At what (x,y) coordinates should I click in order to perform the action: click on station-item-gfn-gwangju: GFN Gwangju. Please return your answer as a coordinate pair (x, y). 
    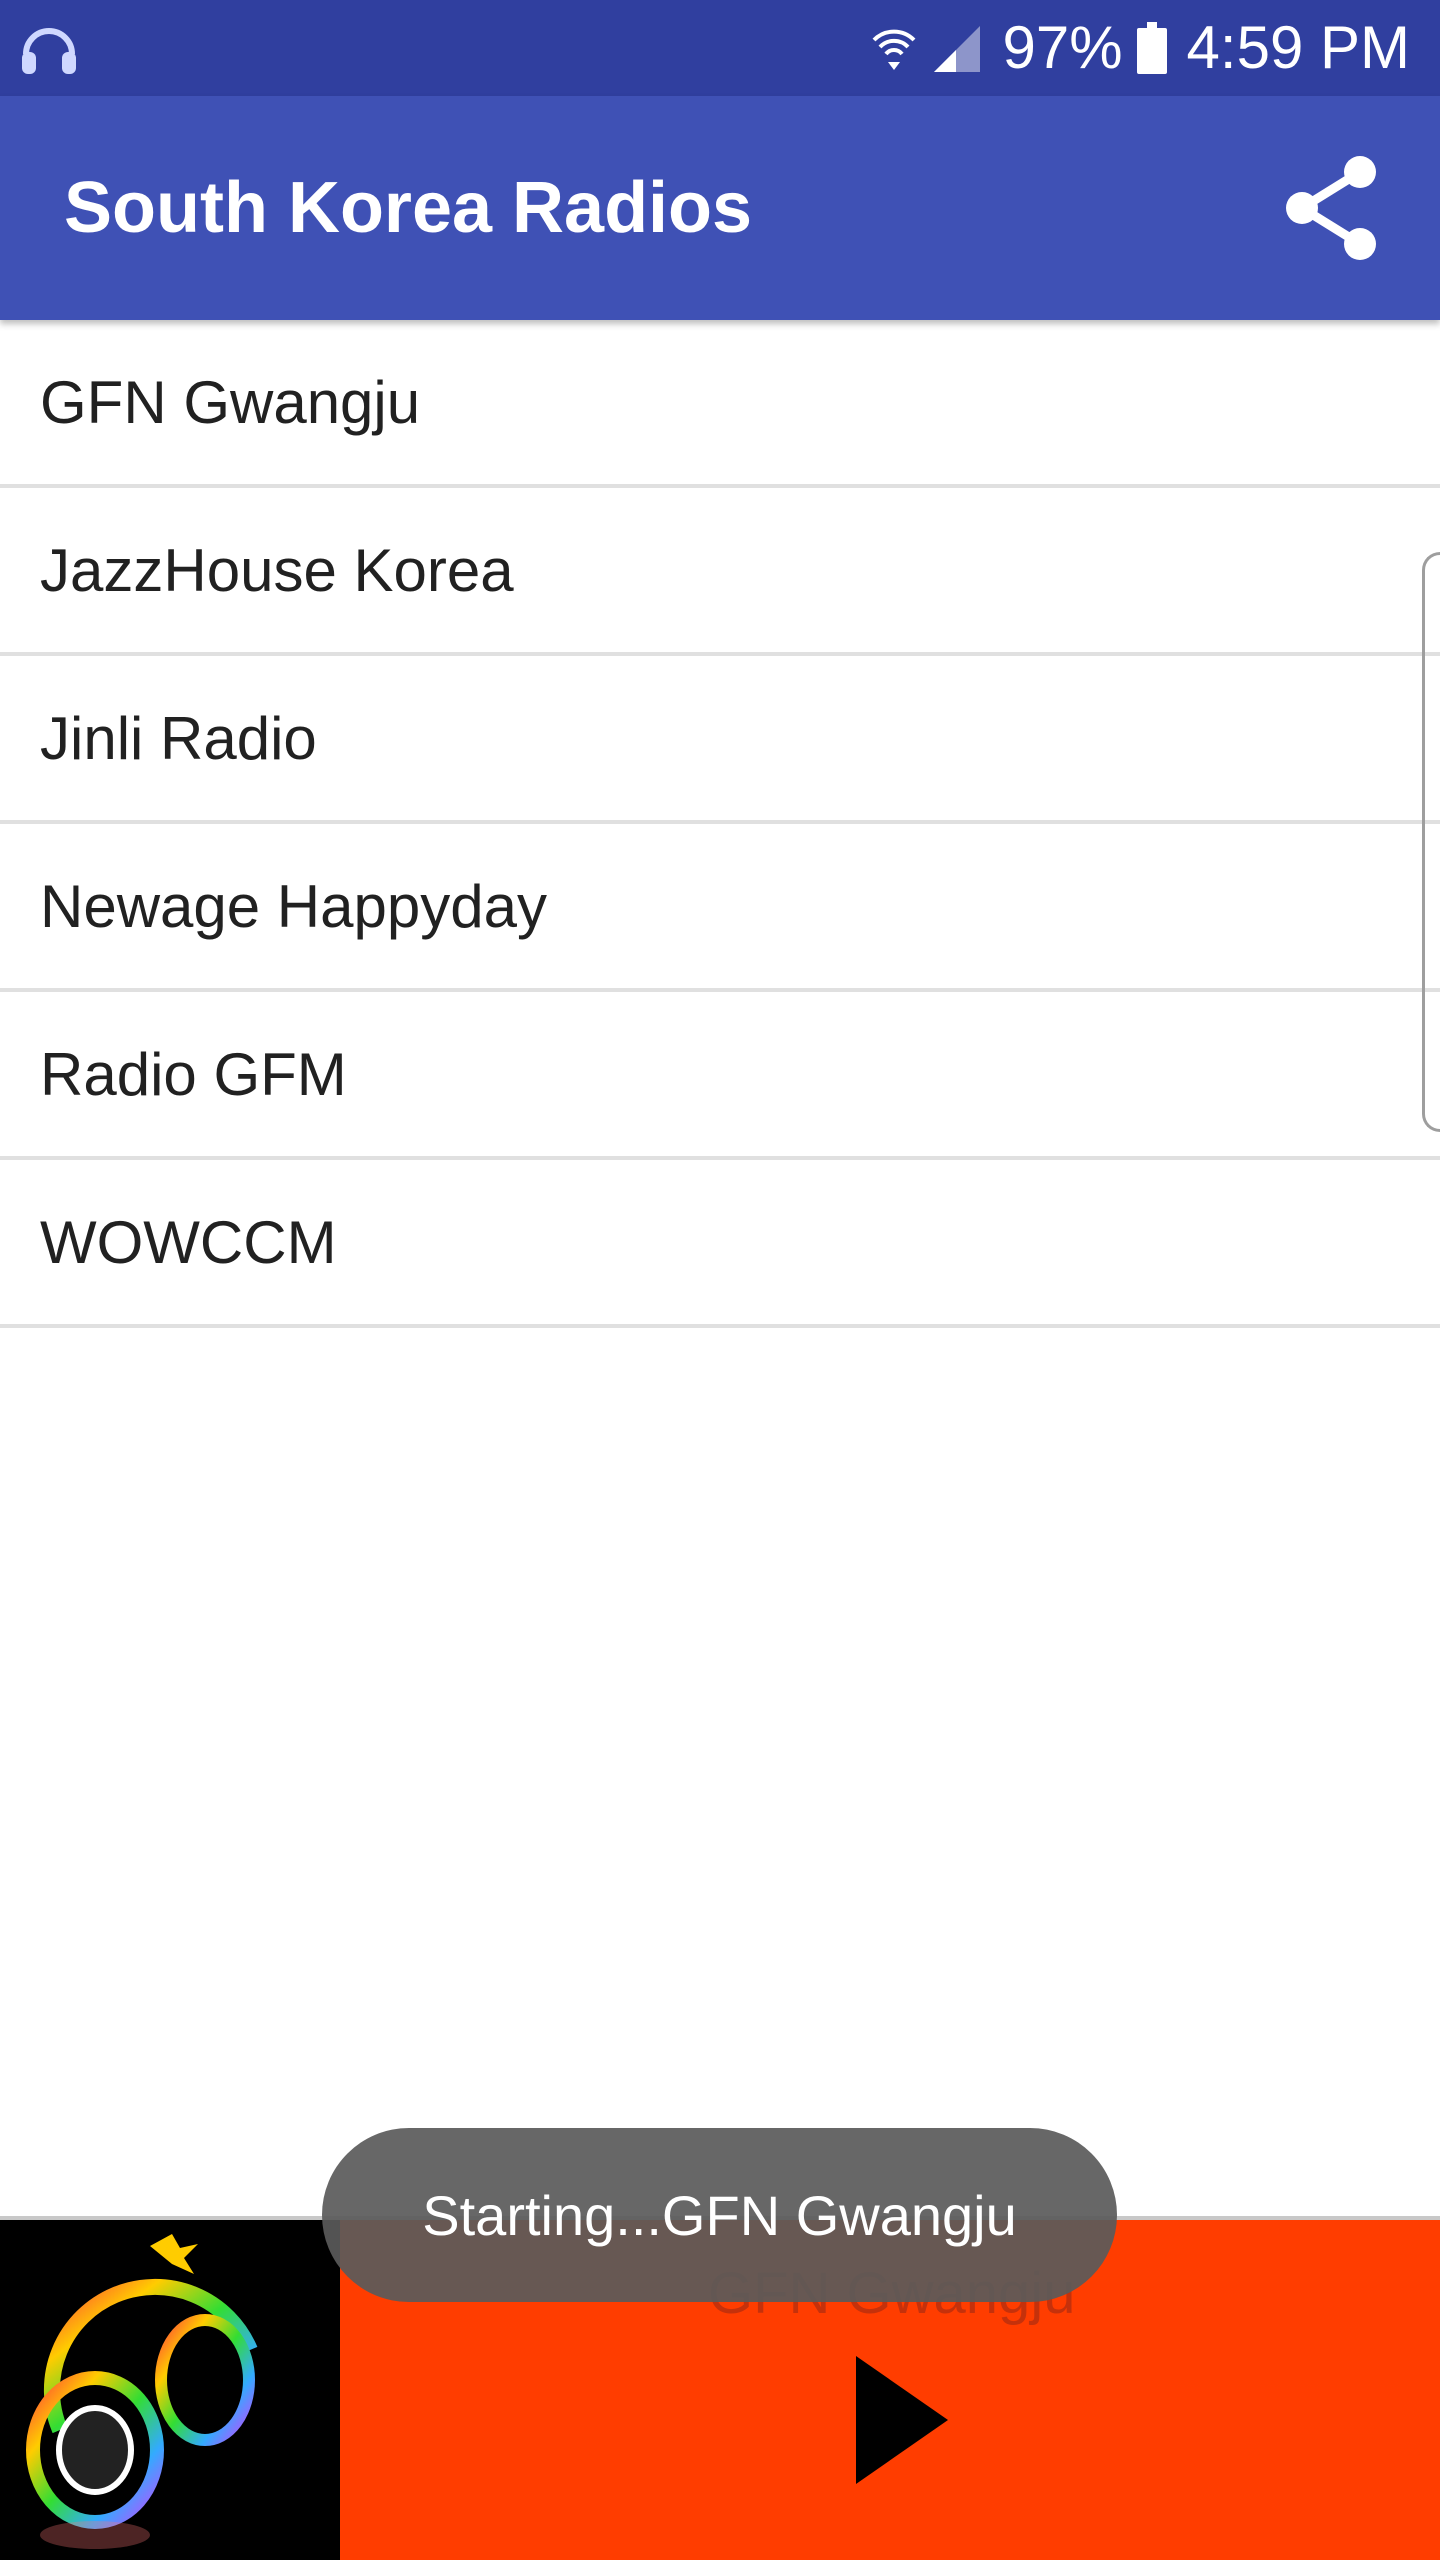
    Looking at the image, I should click on (720, 404).